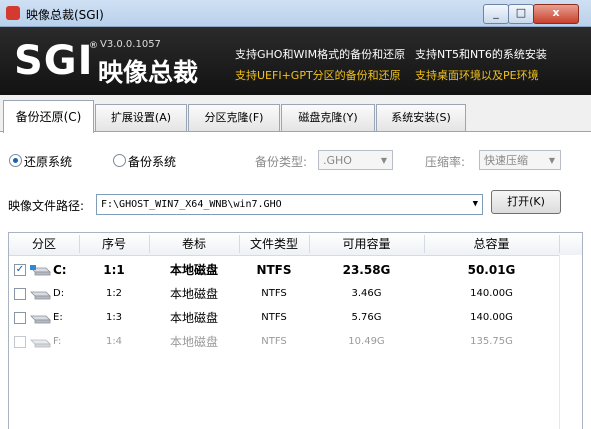  Describe the element at coordinates (114, 317) in the screenshot. I see `partition-index: 1:3` at that location.